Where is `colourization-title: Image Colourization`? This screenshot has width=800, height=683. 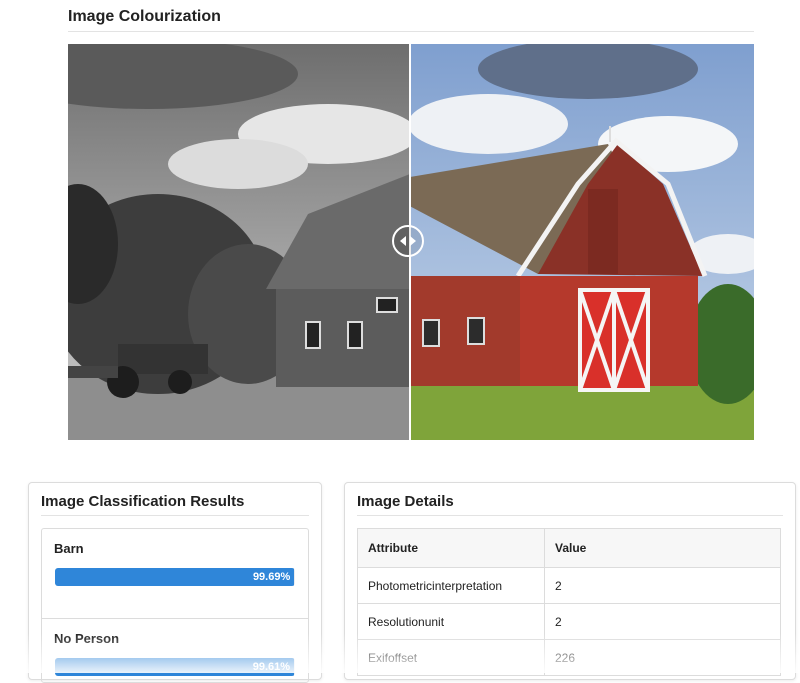 colourization-title: Image Colourization is located at coordinates (411, 20).